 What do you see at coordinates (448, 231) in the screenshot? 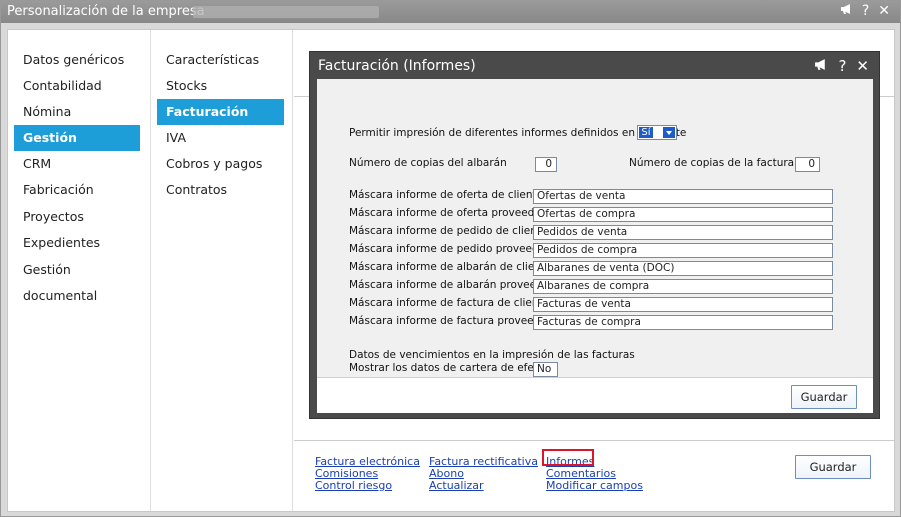
I see `mask-label: Máscara informe de pedido de cliente` at bounding box center [448, 231].